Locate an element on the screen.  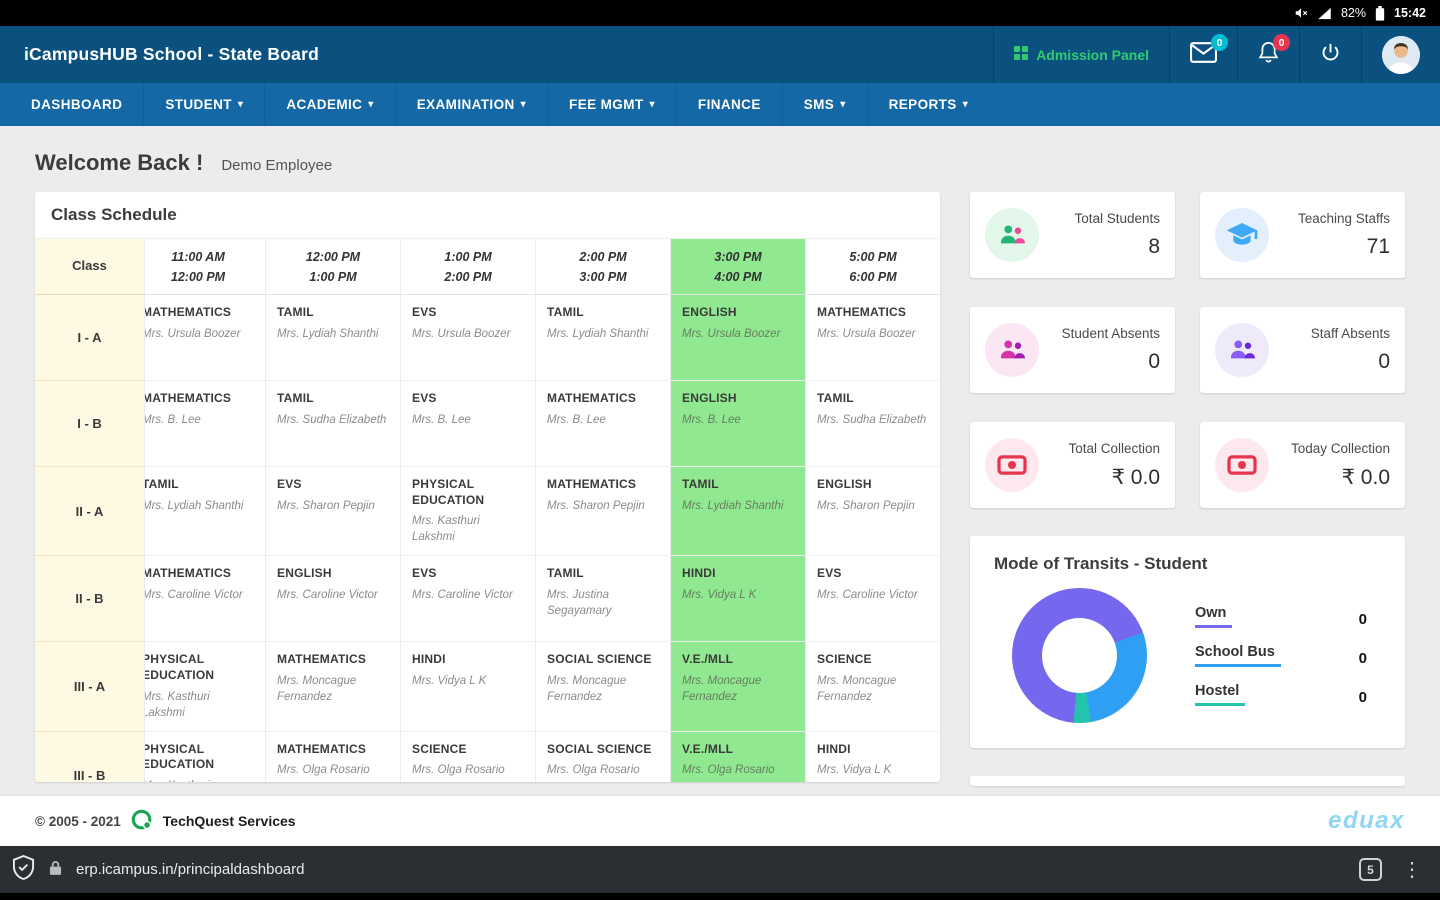
schedule-title: Class Schedule is located at coordinates (487, 215).